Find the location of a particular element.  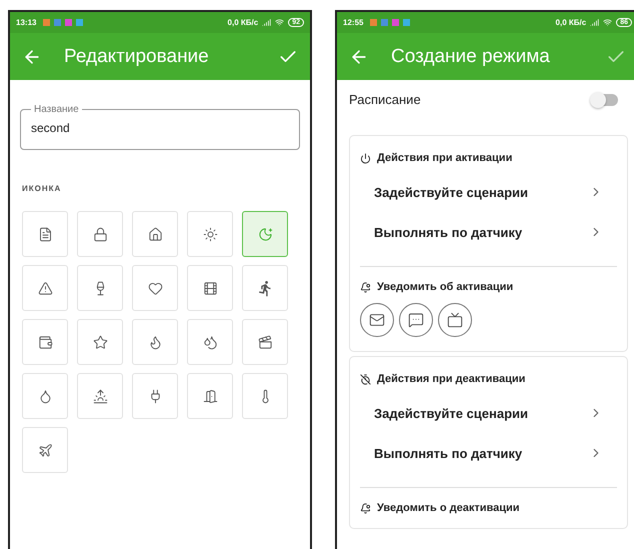

card-title: Уведомить об активации is located at coordinates (445, 287).